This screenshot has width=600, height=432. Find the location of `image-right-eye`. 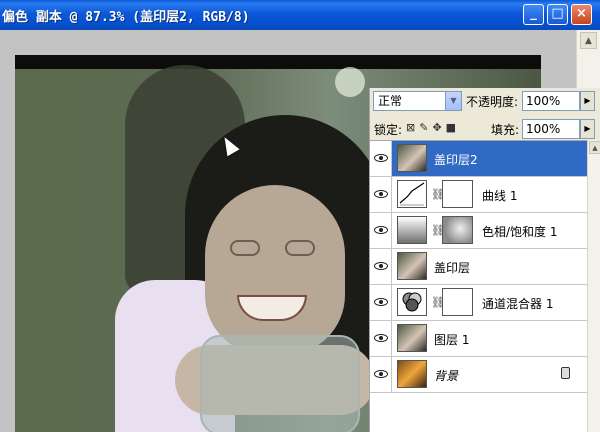

image-right-eye is located at coordinates (300, 248).